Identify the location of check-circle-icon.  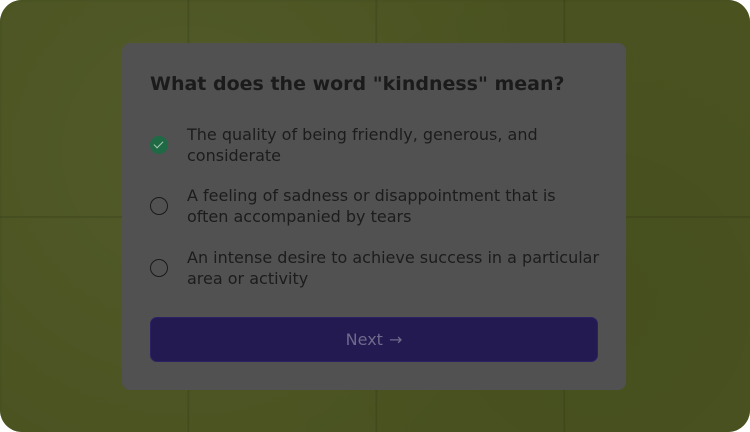
(159, 145).